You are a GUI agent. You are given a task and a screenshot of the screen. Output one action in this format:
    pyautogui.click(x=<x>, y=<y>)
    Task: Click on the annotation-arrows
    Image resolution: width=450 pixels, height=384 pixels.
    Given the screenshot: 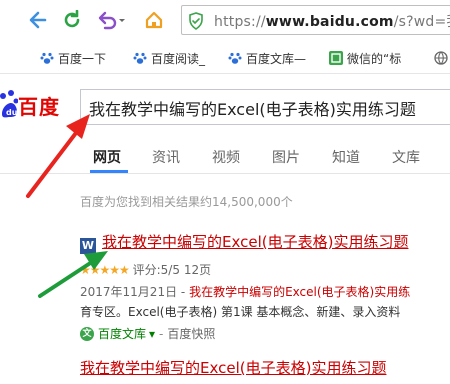 What is the action you would take?
    pyautogui.click(x=67, y=206)
    